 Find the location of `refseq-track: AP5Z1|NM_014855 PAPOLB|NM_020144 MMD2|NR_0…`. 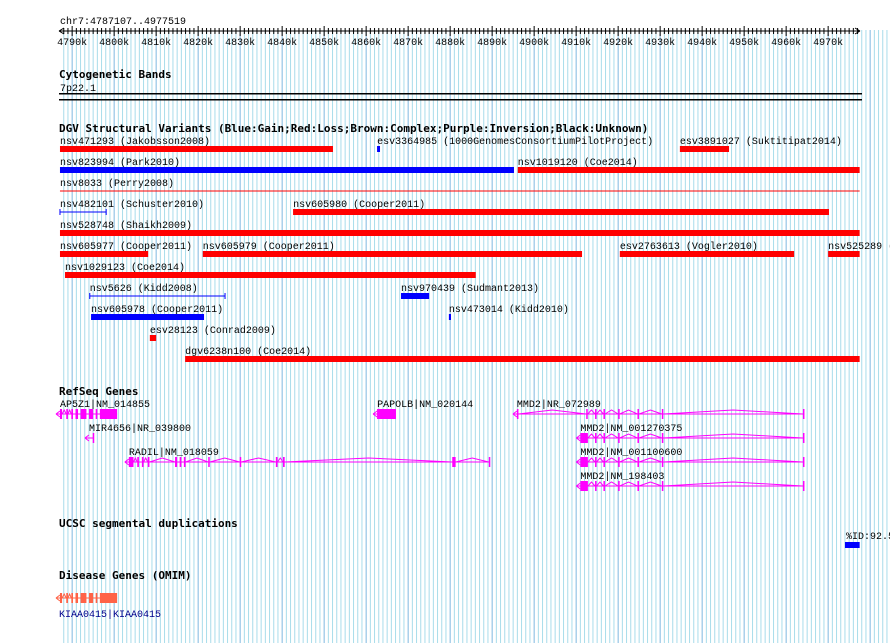

refseq-track: AP5Z1|NM_014855 PAPOLB|NM_020144 MMD2|NR_0… is located at coordinates (430, 445).